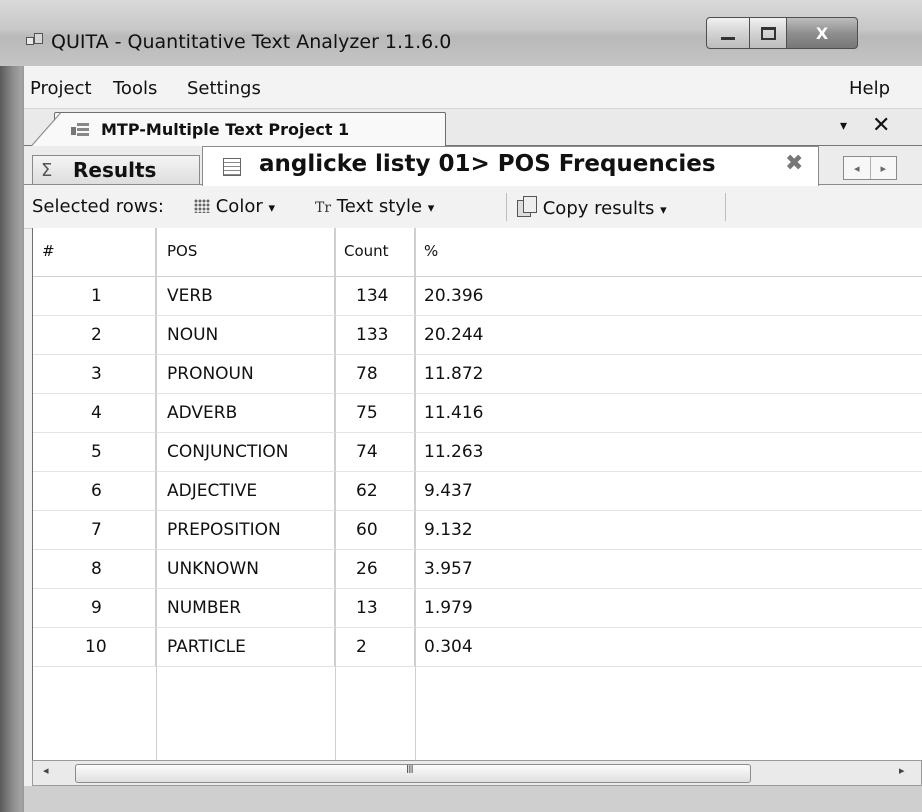 This screenshot has height=812, width=922. I want to click on row-index-cell: 8, so click(94, 569).